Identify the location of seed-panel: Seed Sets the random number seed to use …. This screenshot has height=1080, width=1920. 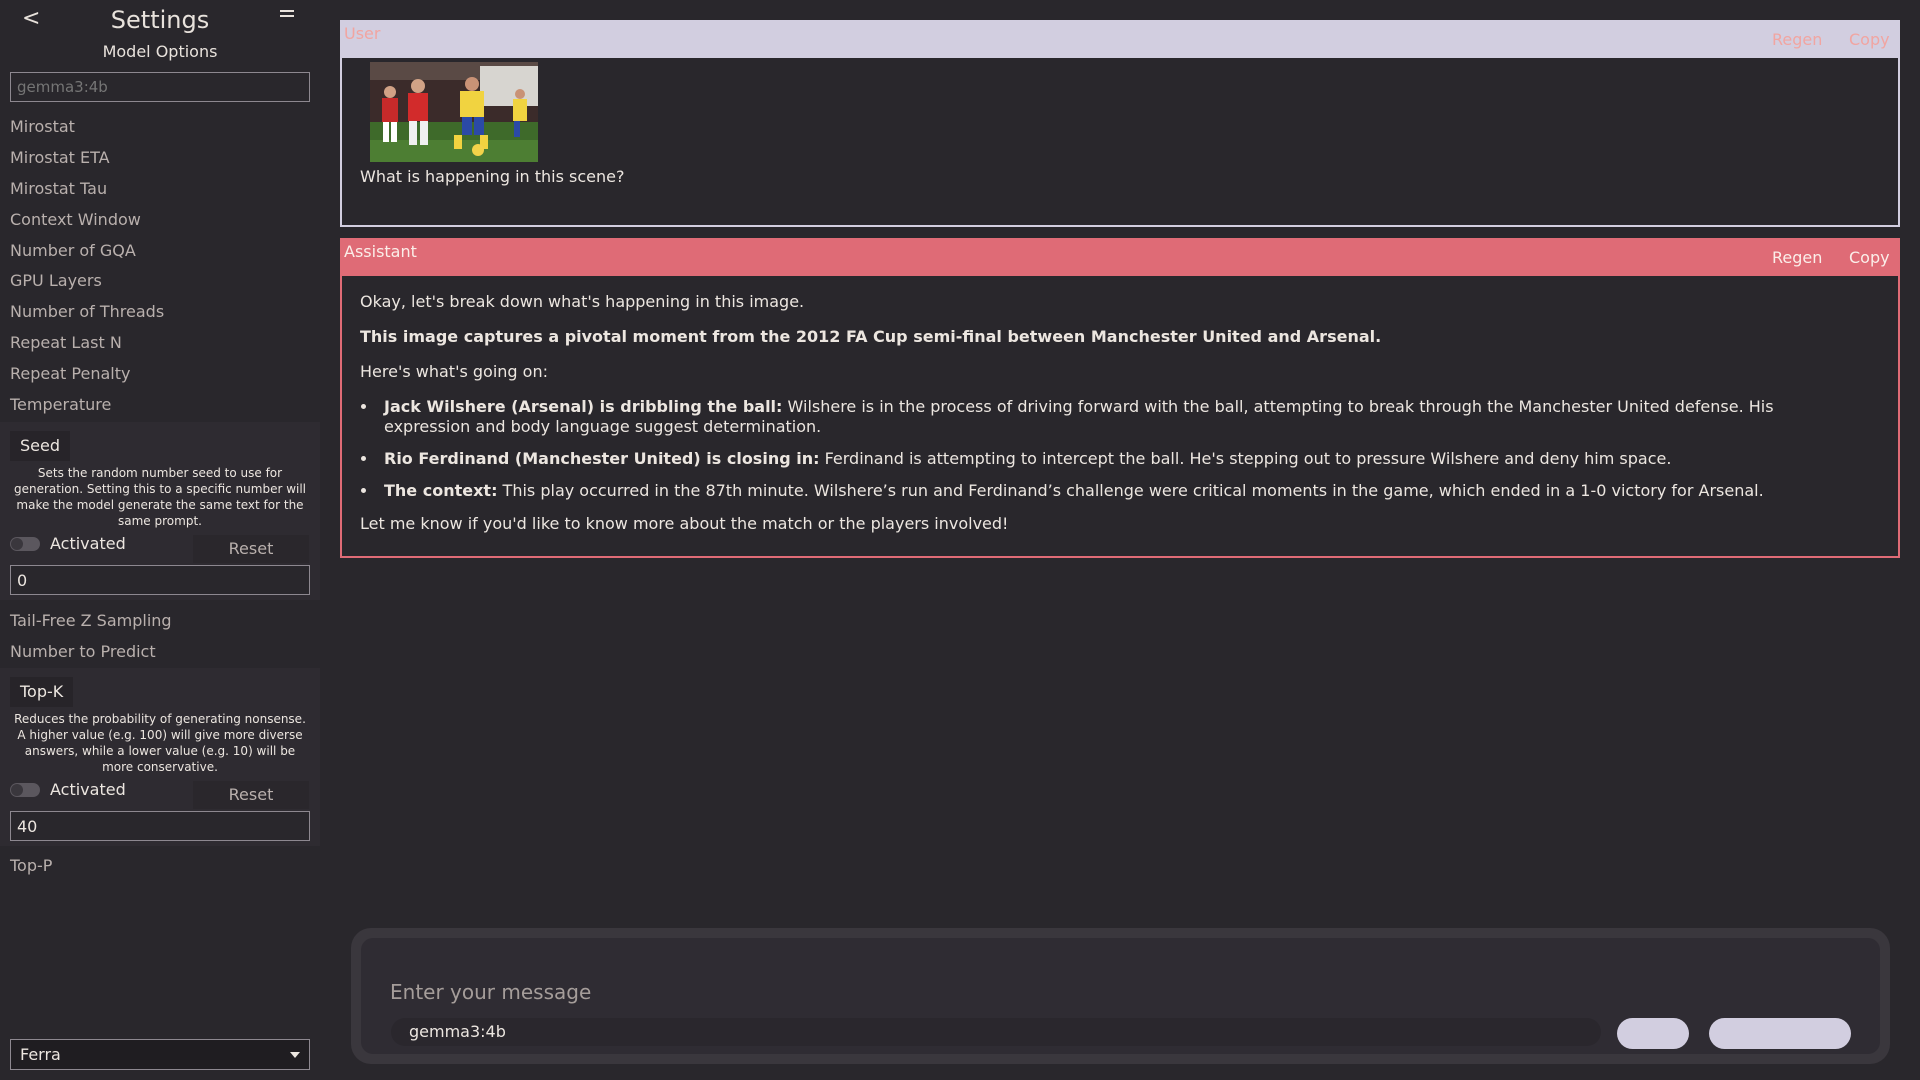
(160, 511).